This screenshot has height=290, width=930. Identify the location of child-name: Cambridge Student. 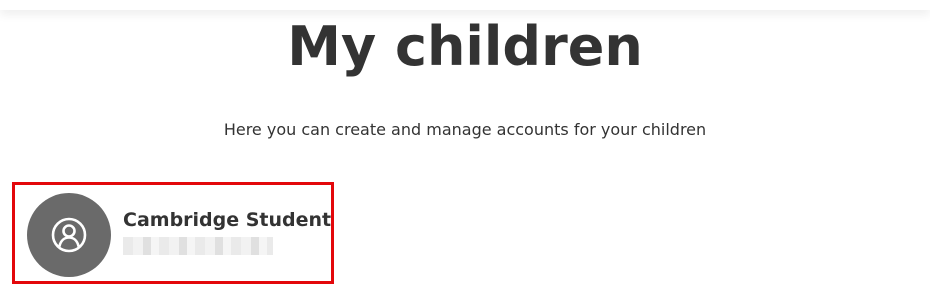
(227, 220).